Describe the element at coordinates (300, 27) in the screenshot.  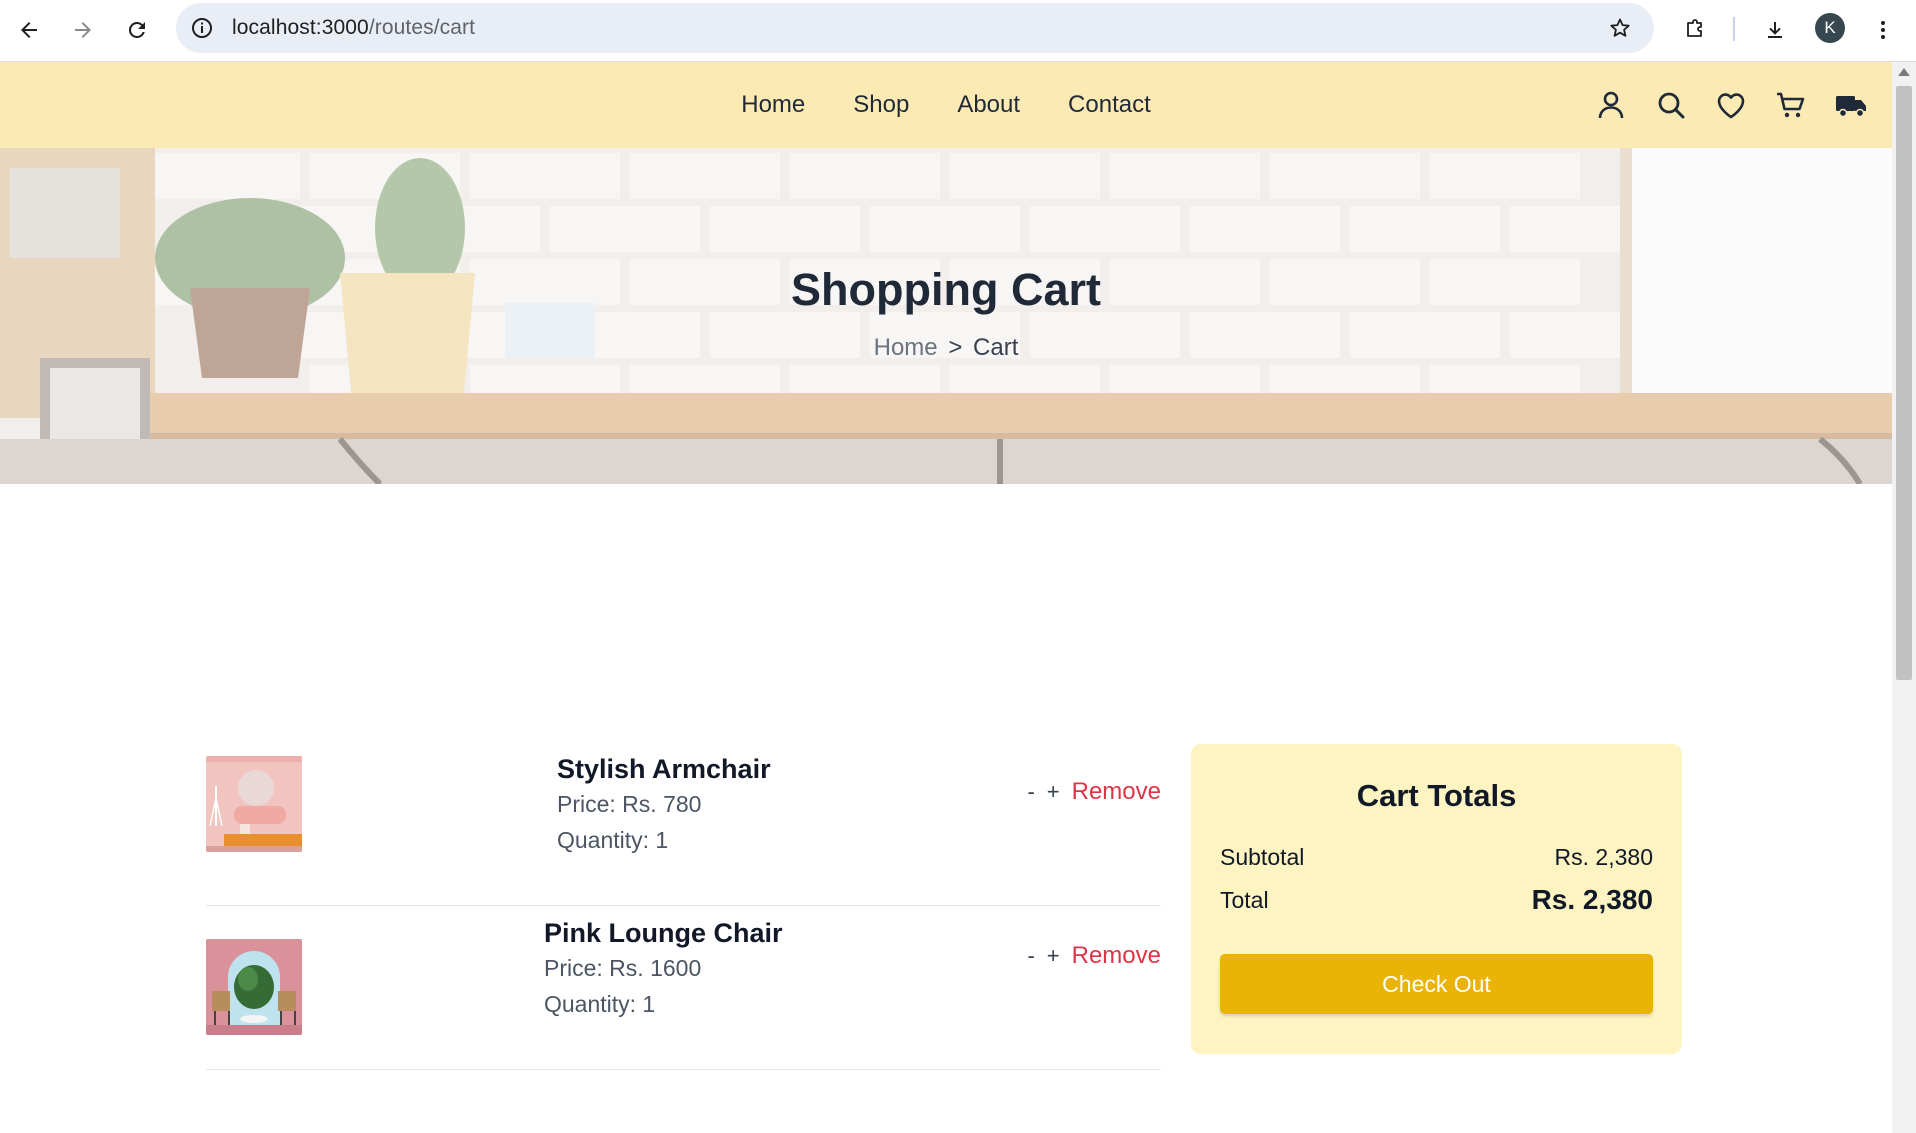
I see `url-host: localhost:3000` at that location.